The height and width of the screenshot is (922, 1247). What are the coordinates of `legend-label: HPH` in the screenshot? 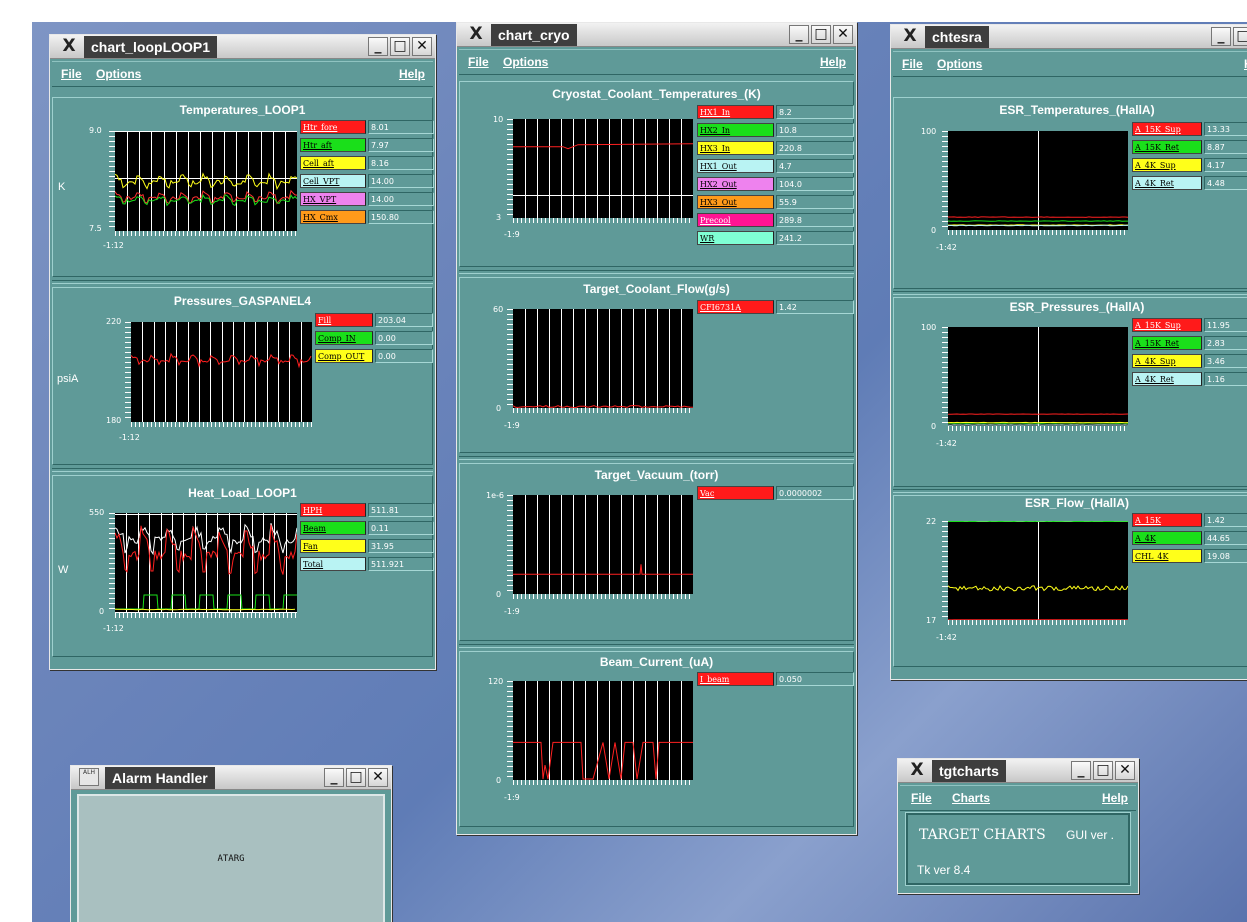 It's located at (333, 510).